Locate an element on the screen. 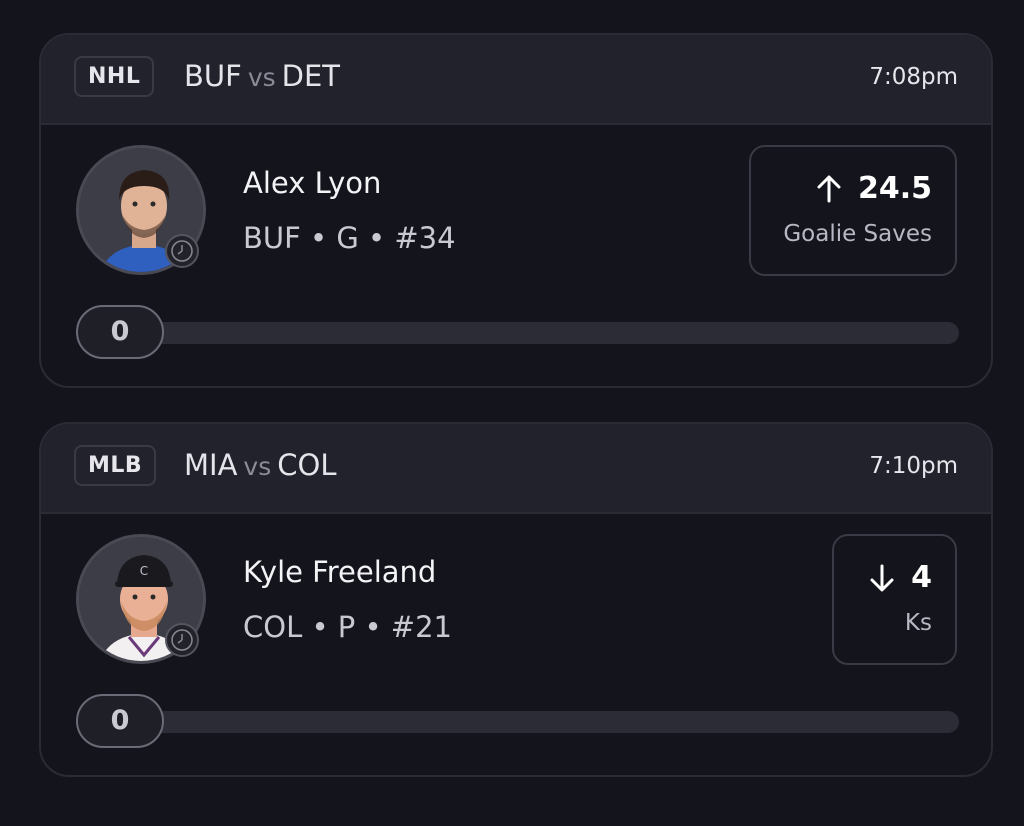 The width and height of the screenshot is (1024, 826). card-header: MLB MIA vs COL 7:10pm is located at coordinates (516, 469).